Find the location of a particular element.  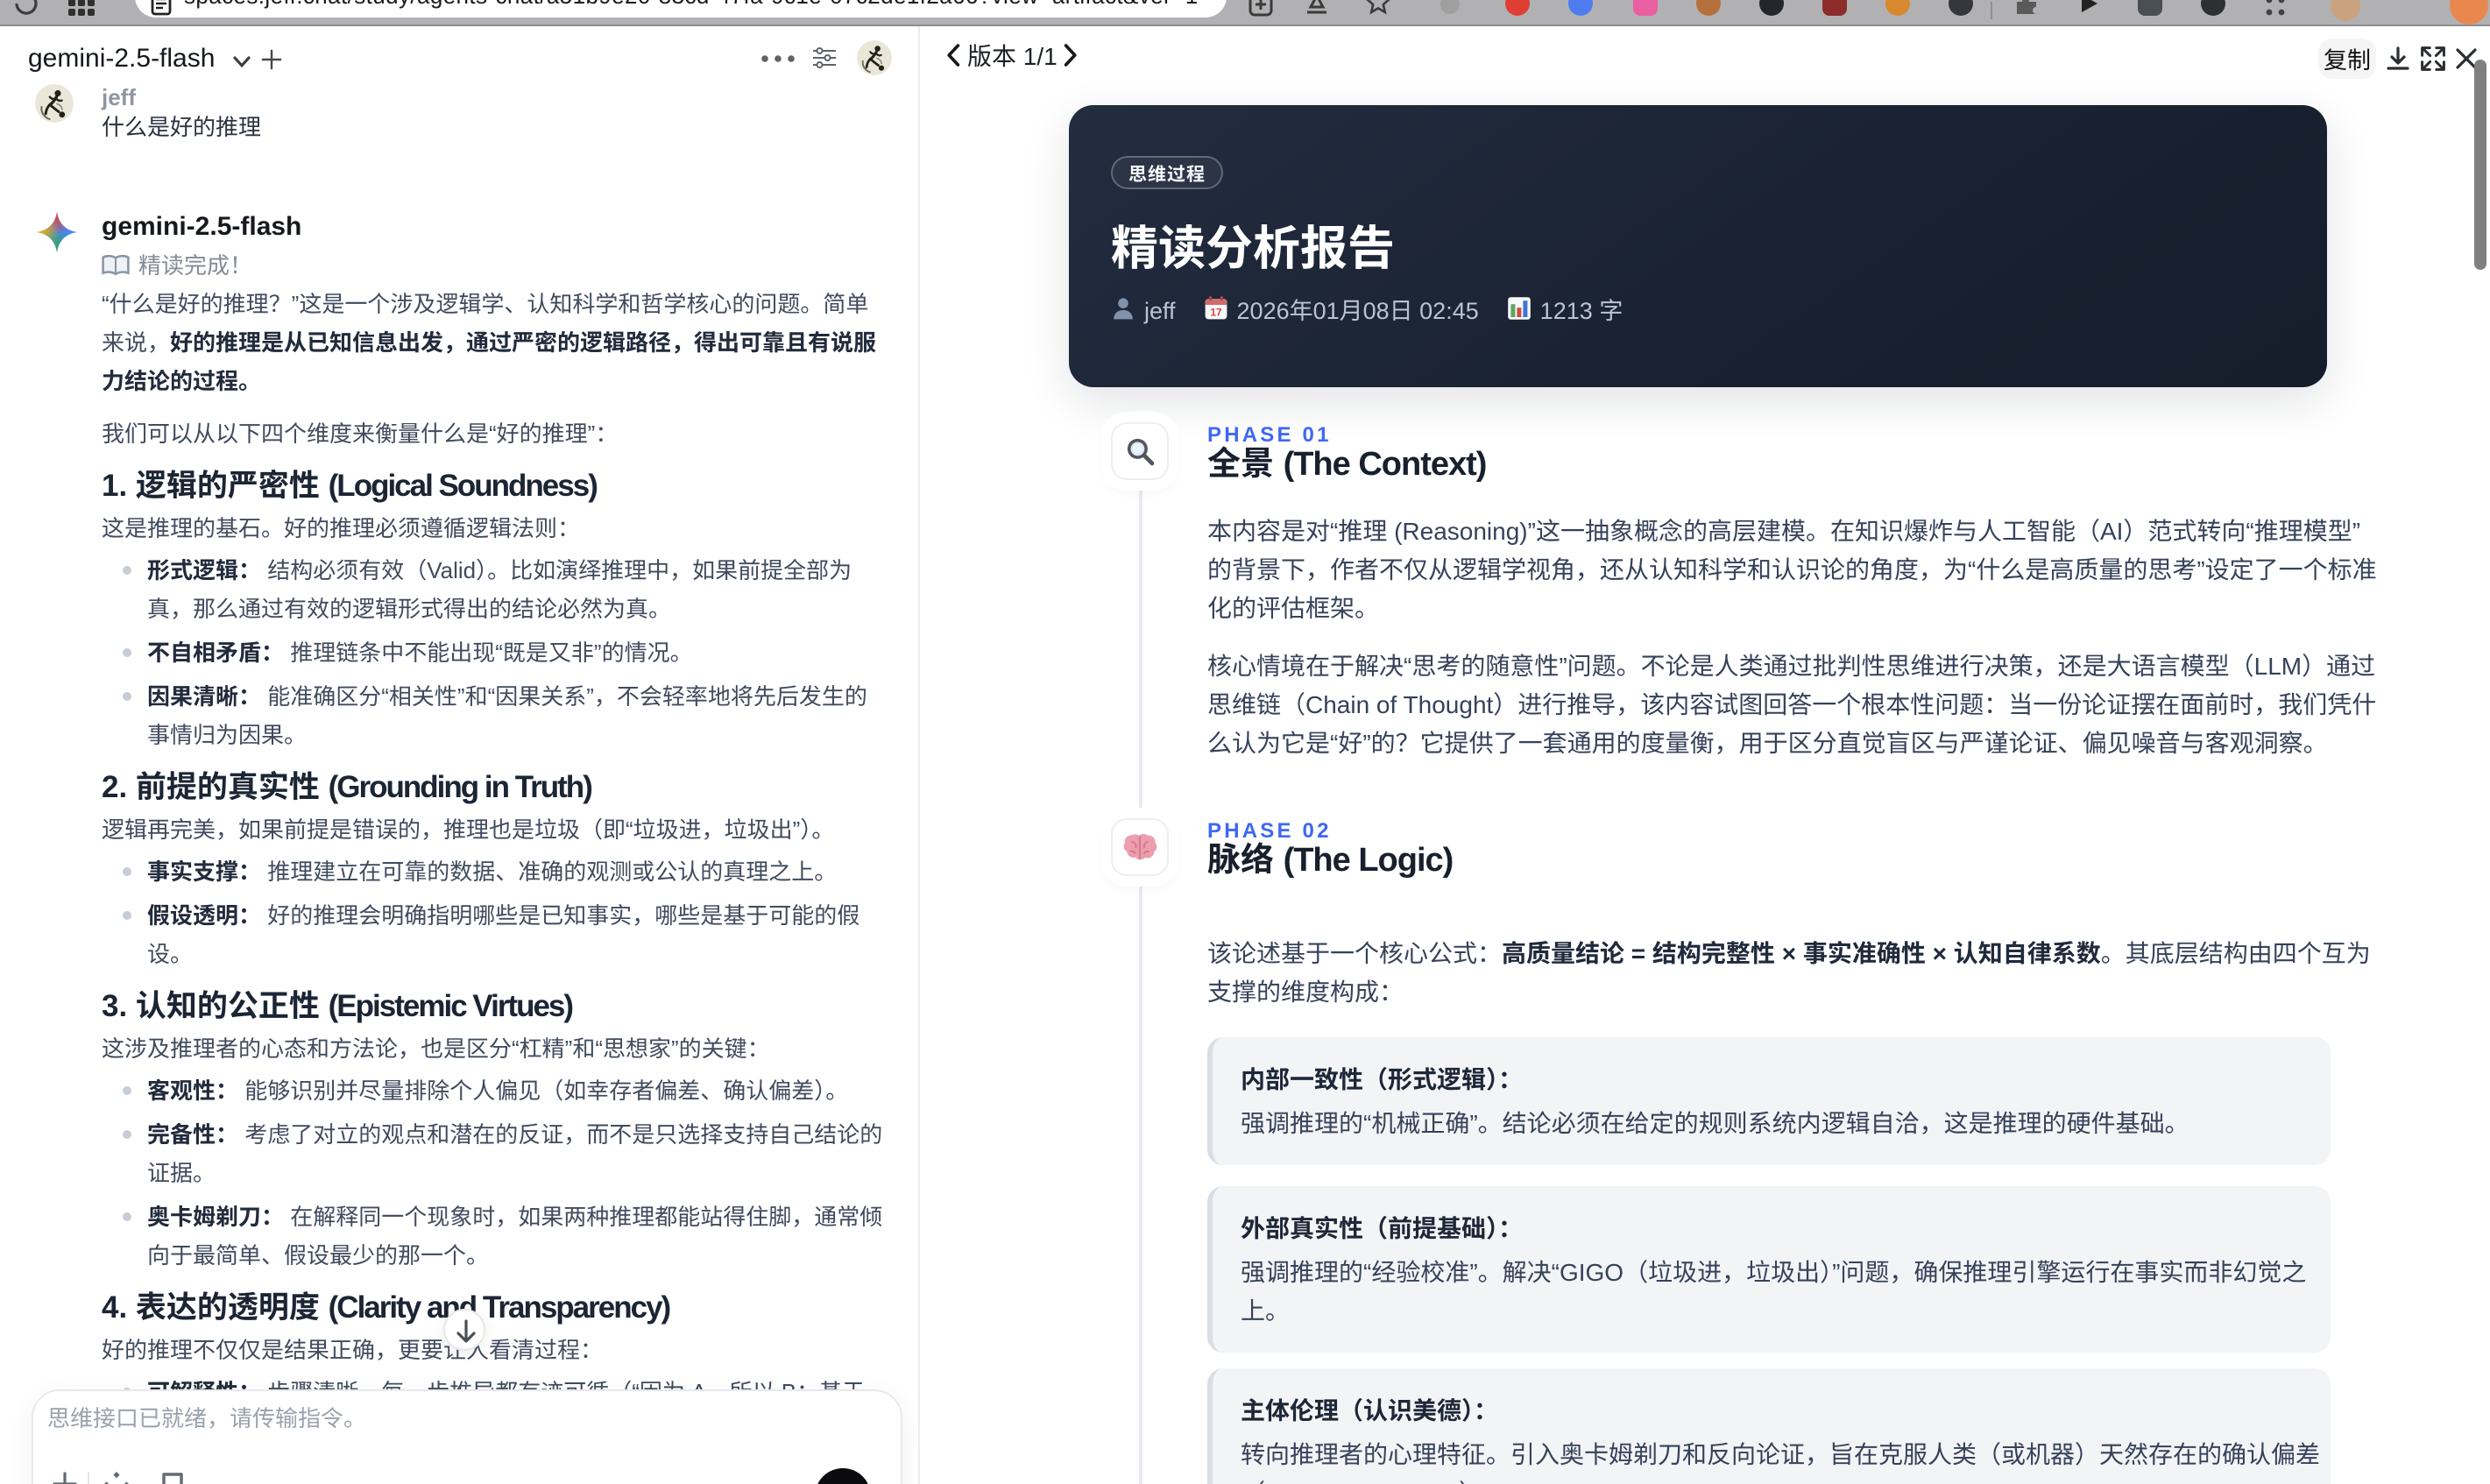

svg-text: 17 is located at coordinates (1216, 312).